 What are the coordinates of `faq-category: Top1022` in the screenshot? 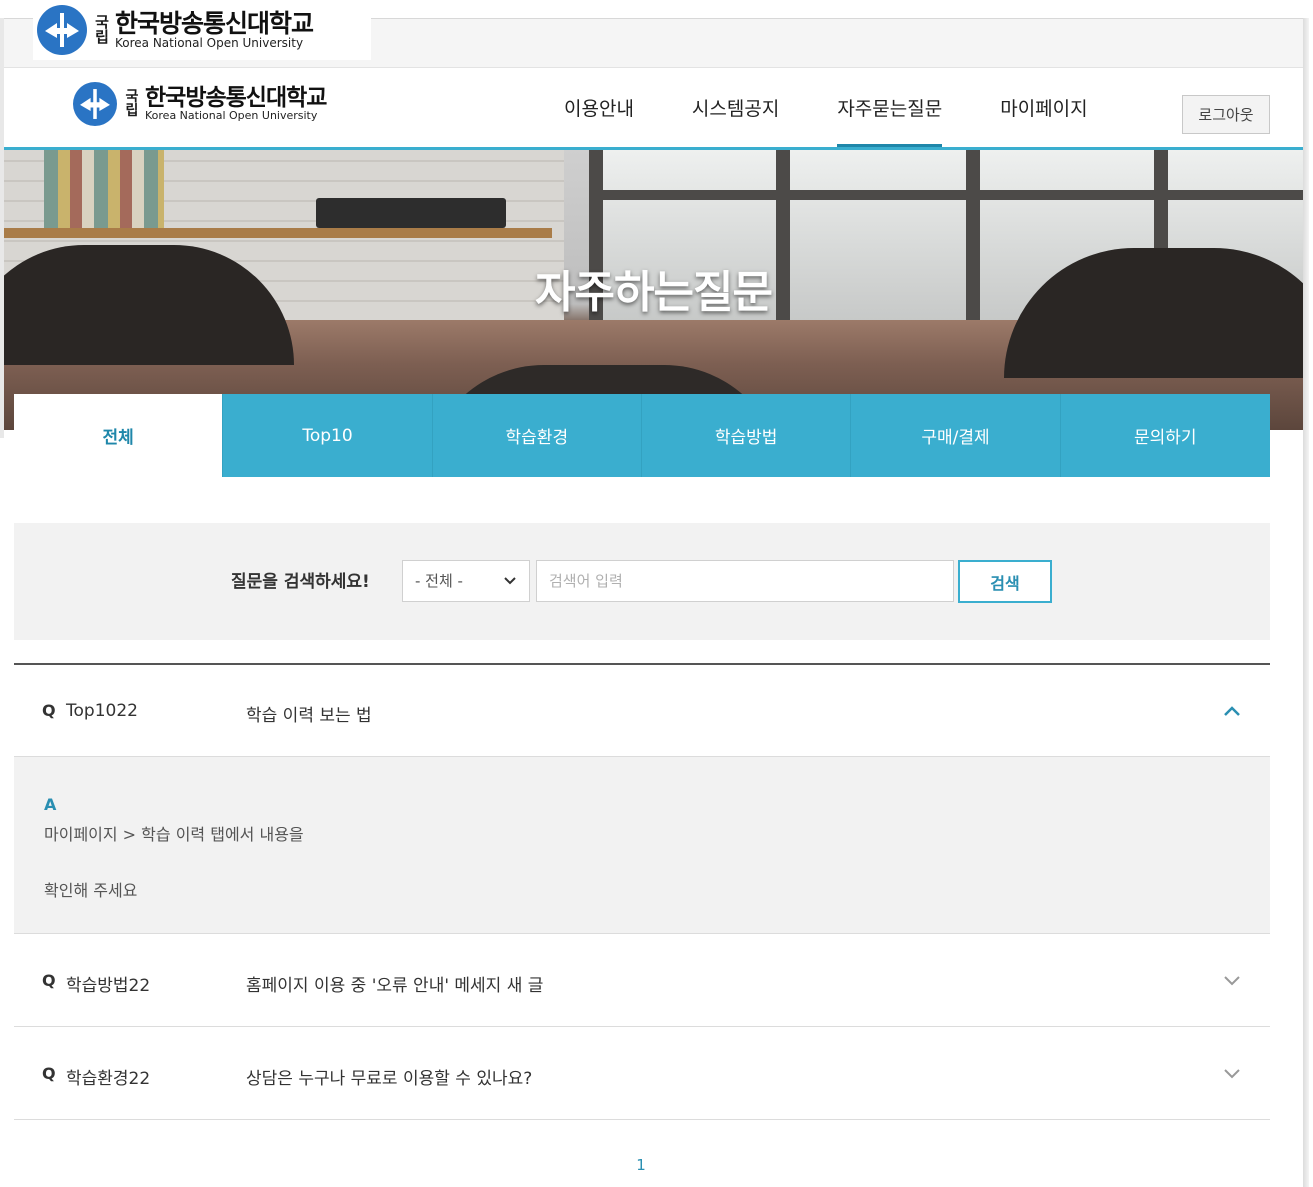 It's located at (102, 711).